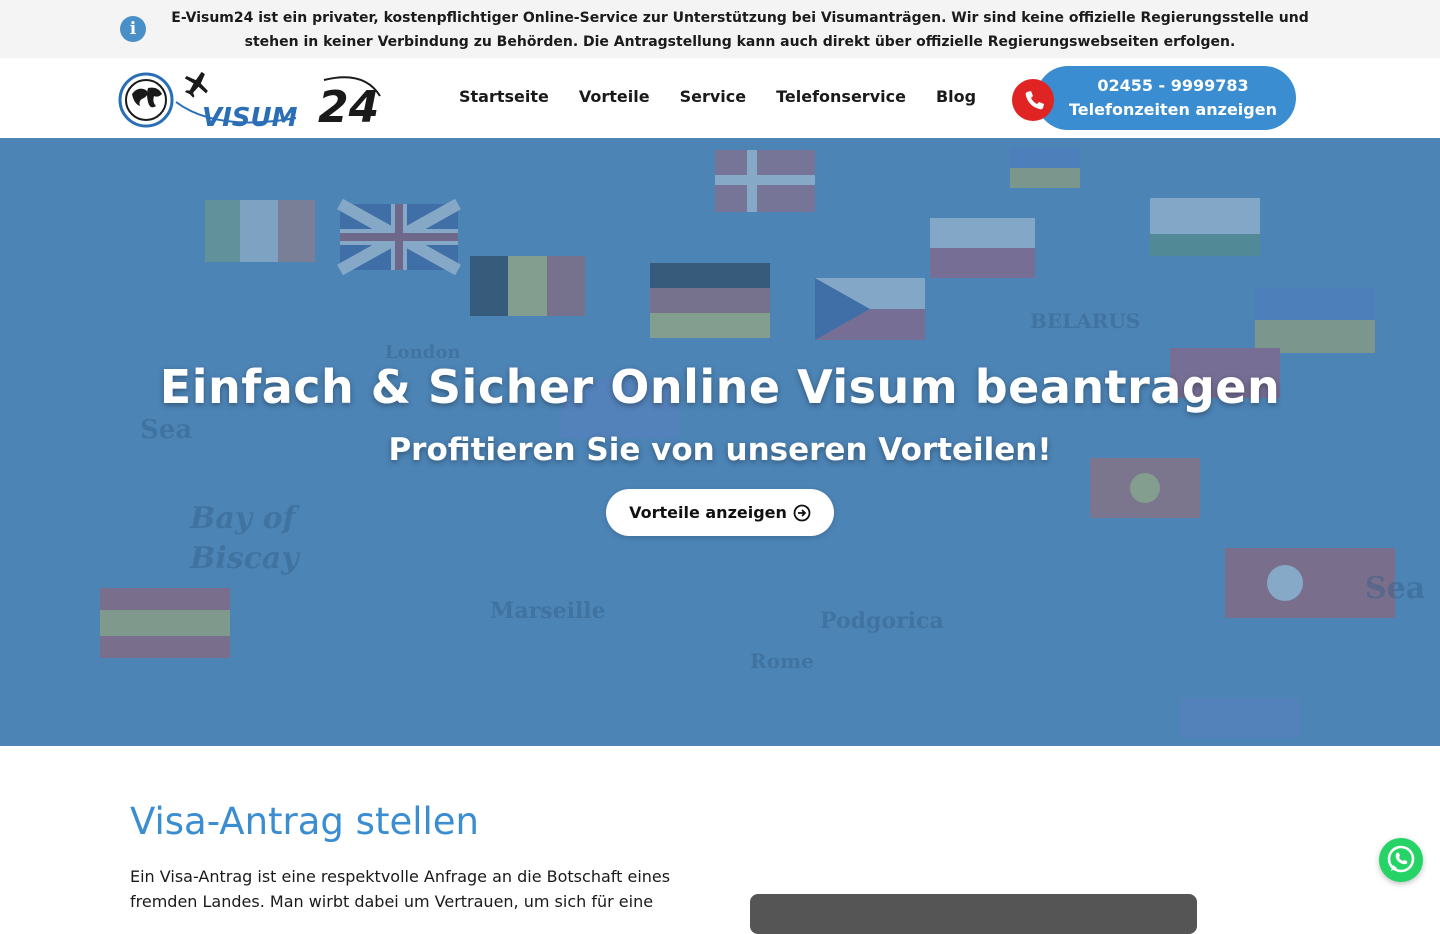 This screenshot has width=1440, height=934. I want to click on phone-hours-label: Telefonzeiten anzeigen, so click(1173, 109).